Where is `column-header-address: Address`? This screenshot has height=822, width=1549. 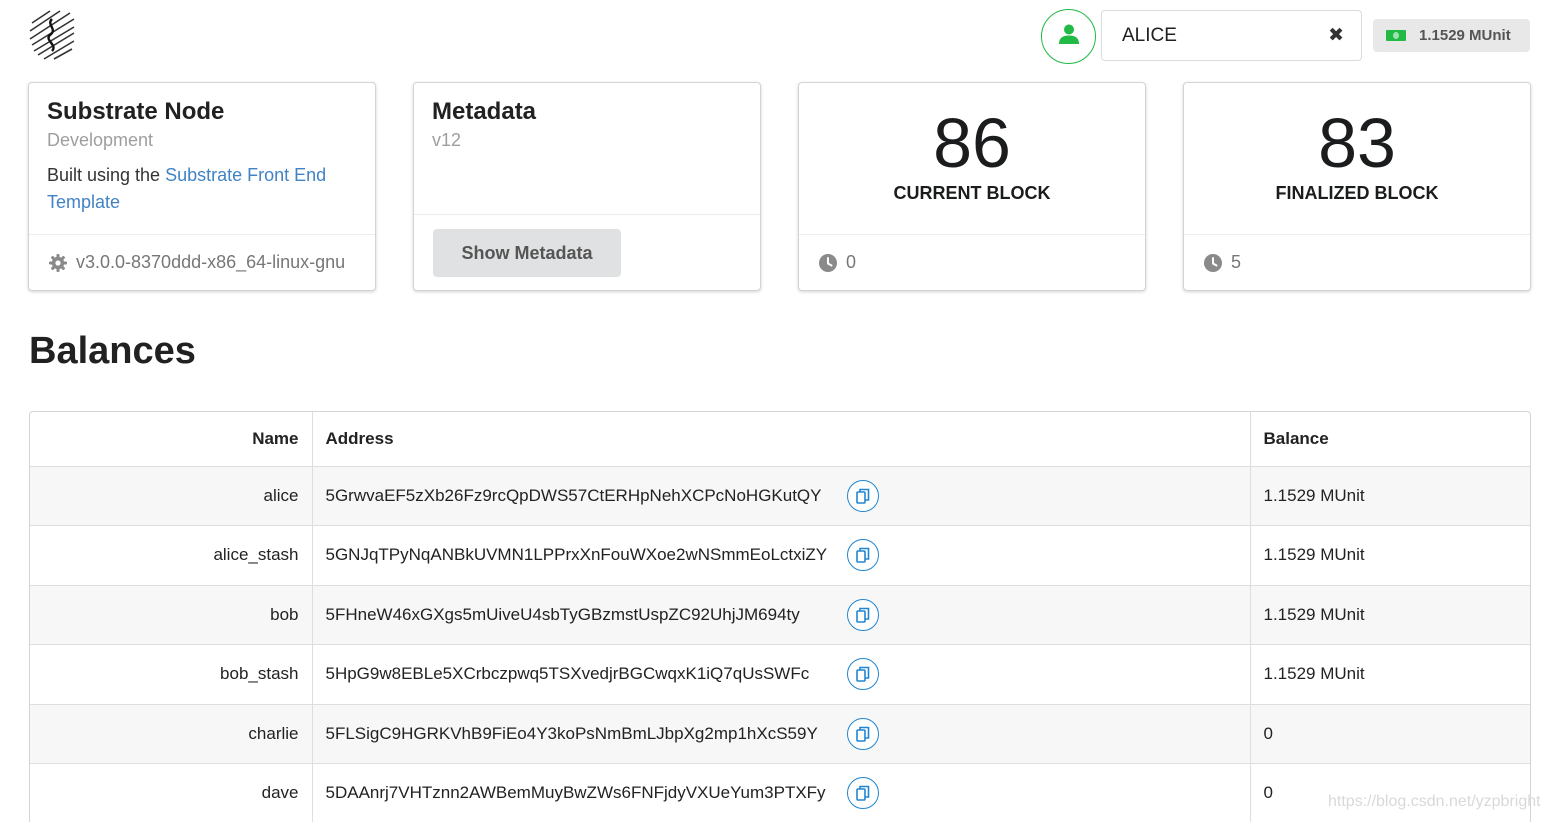 column-header-address: Address is located at coordinates (780, 439).